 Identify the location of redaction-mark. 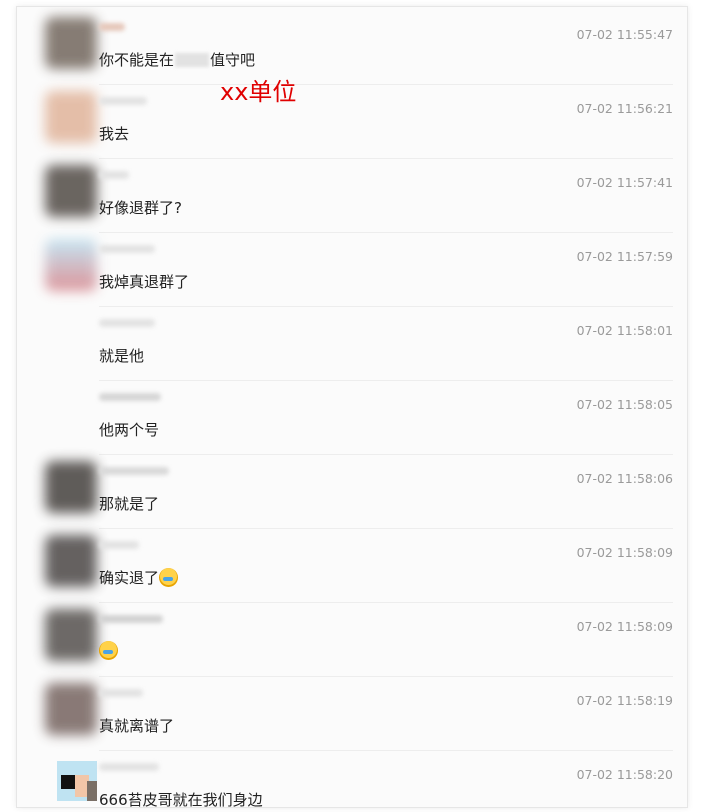
(192, 60).